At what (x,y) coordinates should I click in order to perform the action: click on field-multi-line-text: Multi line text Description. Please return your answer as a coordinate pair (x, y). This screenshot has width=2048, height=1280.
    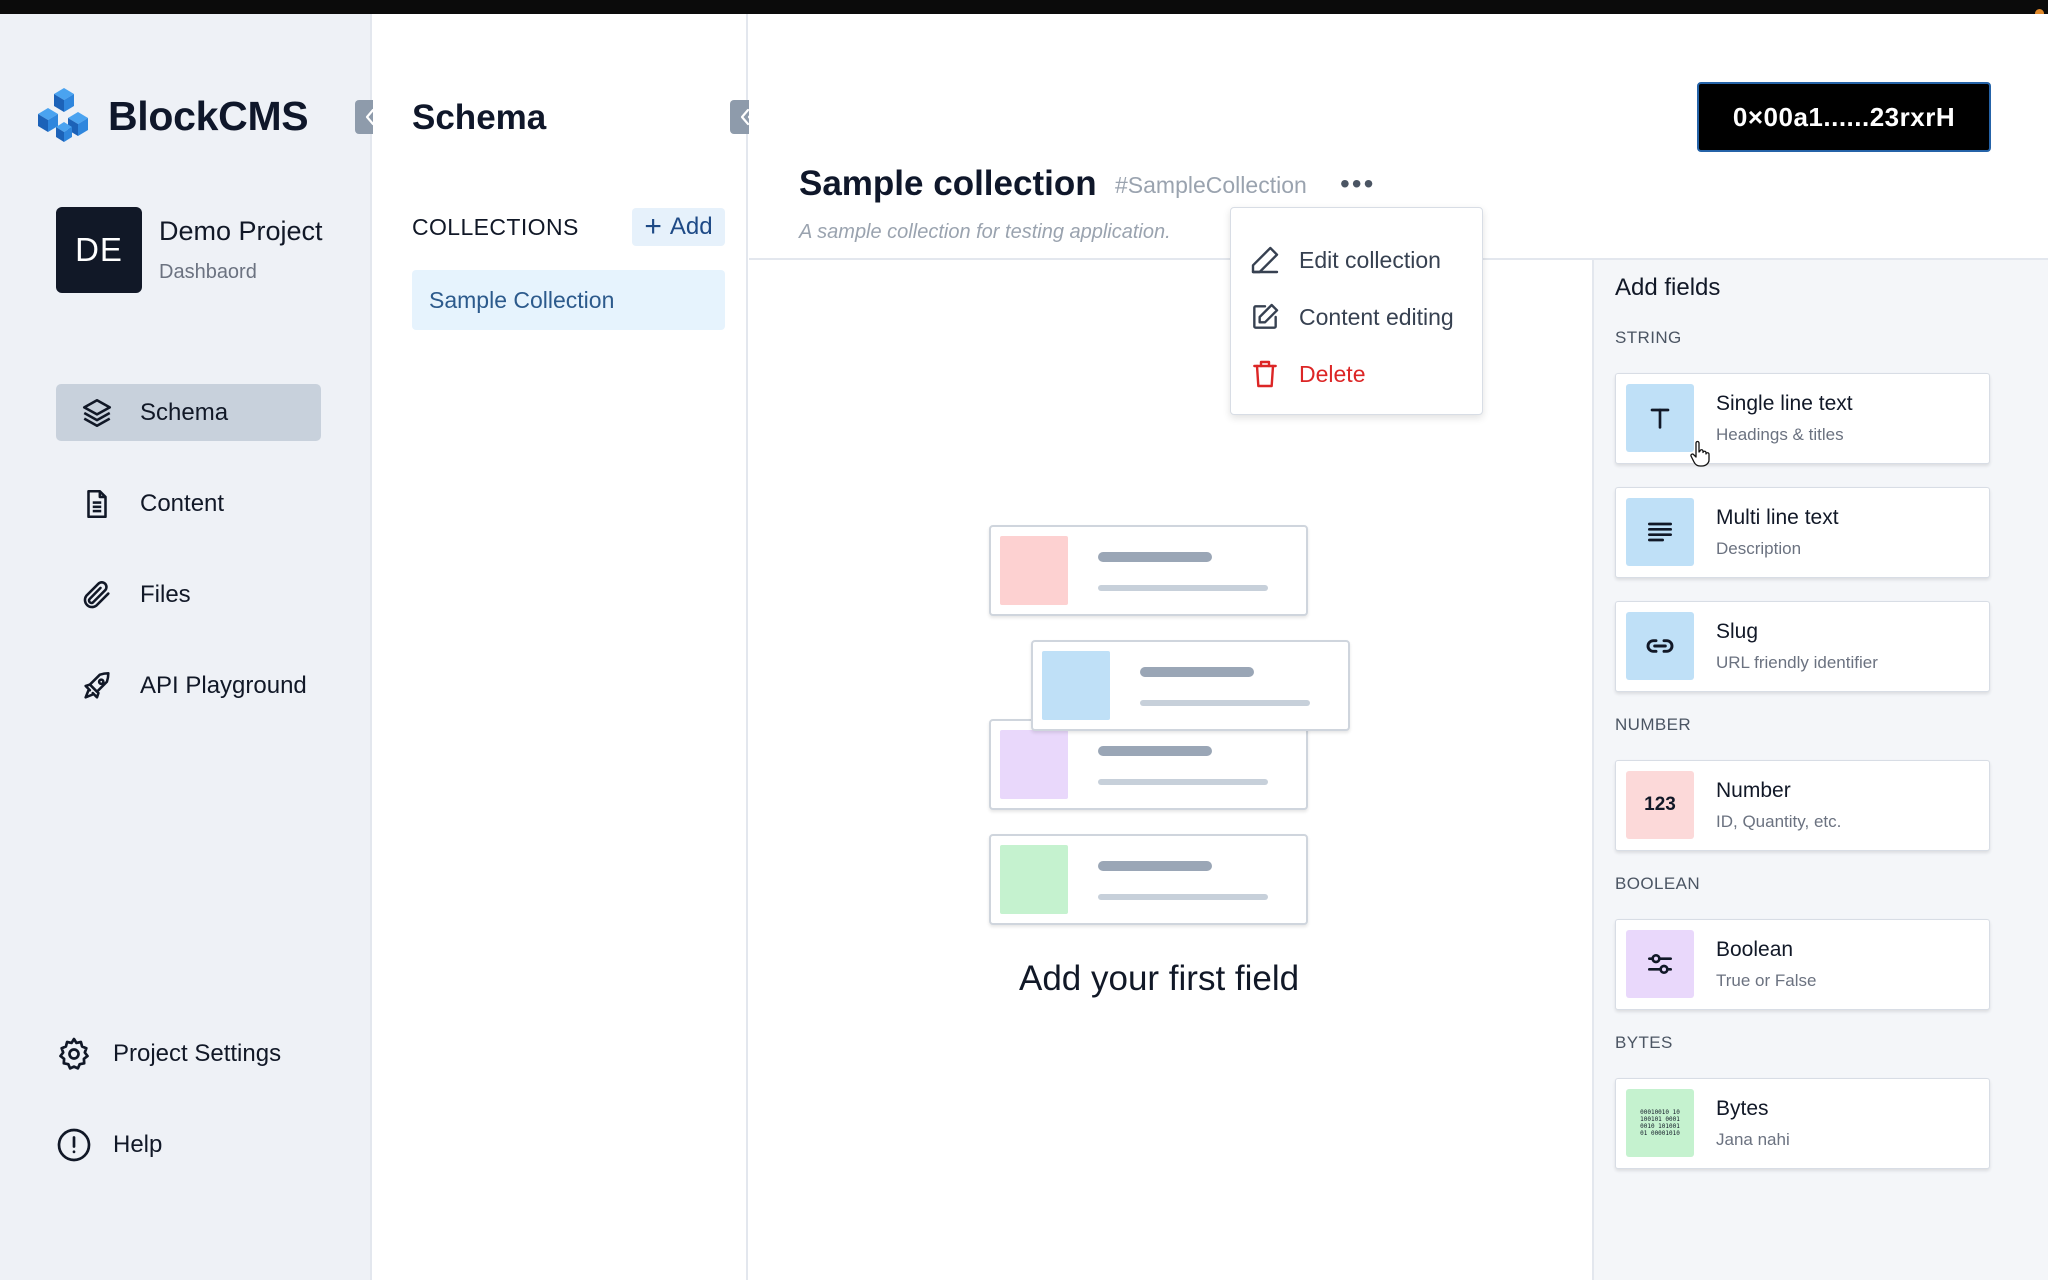
    Looking at the image, I should click on (1802, 532).